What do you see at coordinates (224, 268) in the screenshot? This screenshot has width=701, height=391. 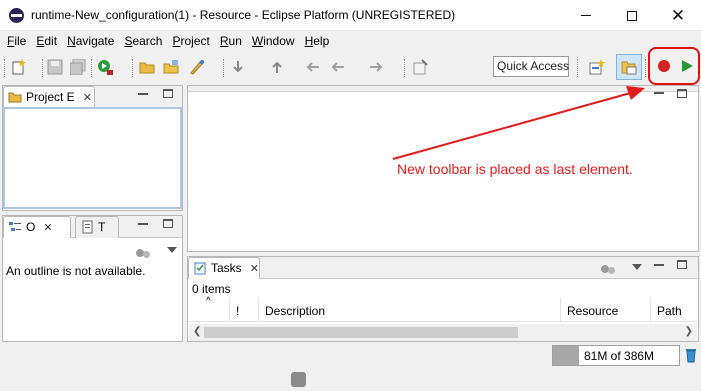 I see `tab-tasks: Tasks ✕` at bounding box center [224, 268].